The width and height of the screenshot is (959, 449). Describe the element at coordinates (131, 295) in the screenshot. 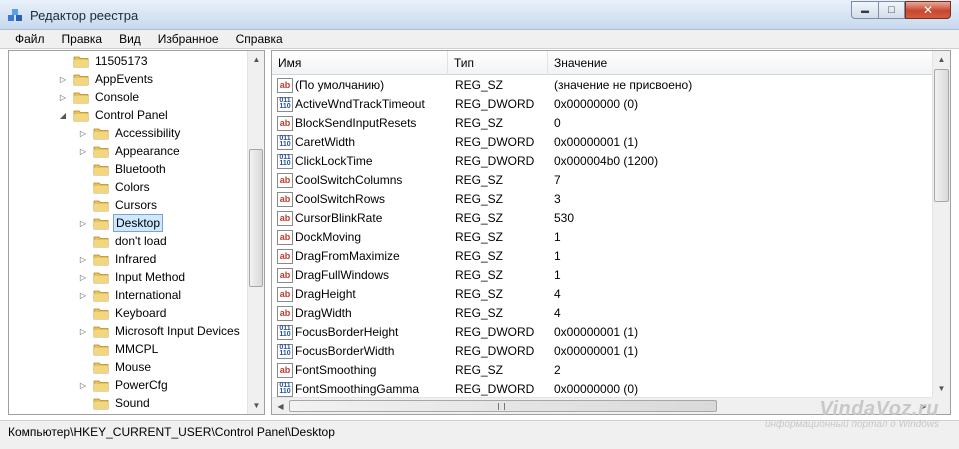

I see `tree-item: ▷ International` at that location.